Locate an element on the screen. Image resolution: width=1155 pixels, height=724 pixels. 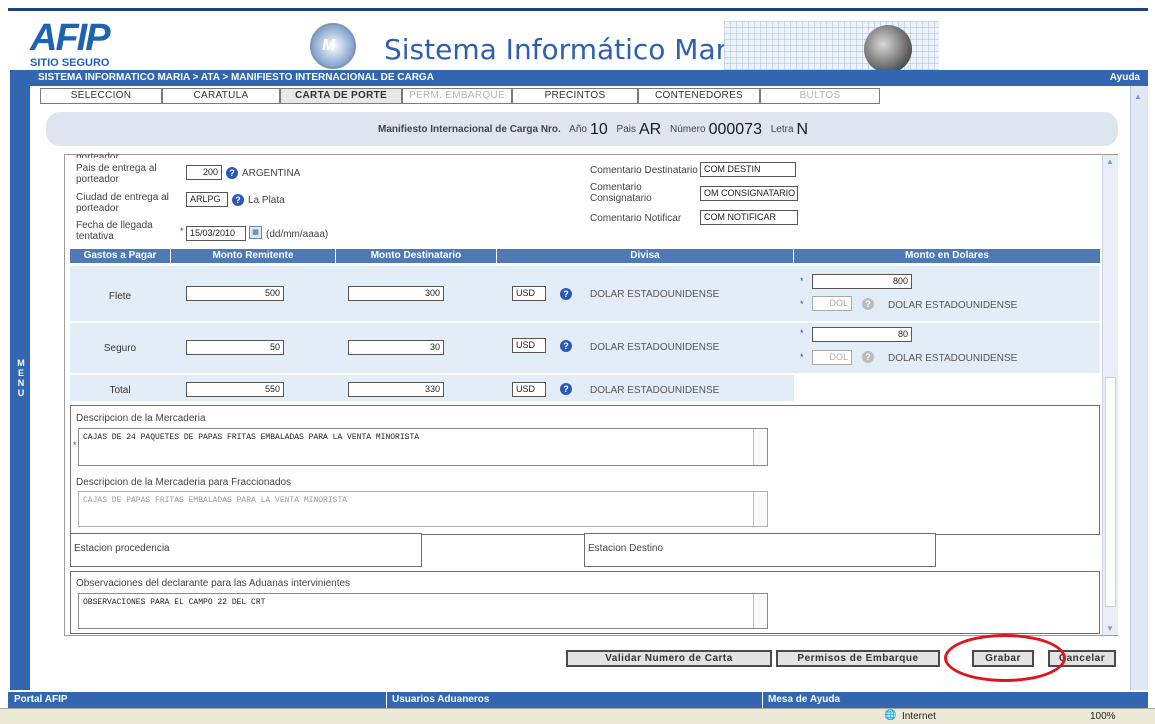
total-remitente-input: 550 is located at coordinates (235, 389).